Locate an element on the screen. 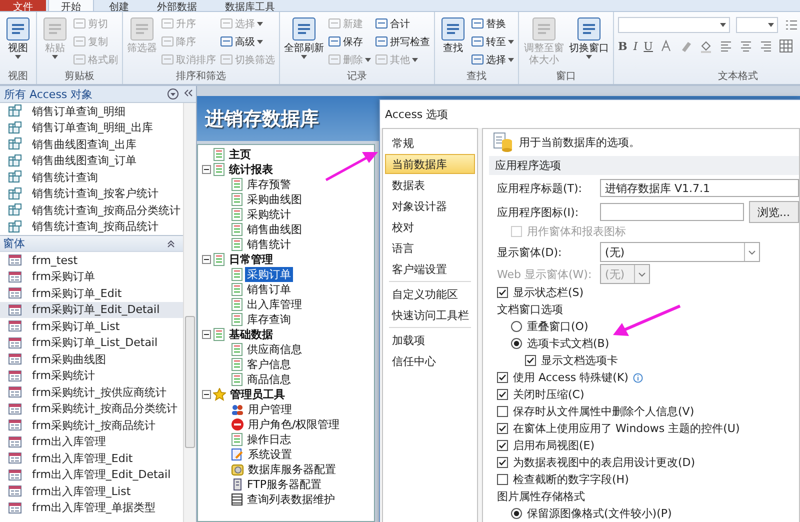 The image size is (800, 522). tree-item: 销售曲线图 is located at coordinates (274, 229).